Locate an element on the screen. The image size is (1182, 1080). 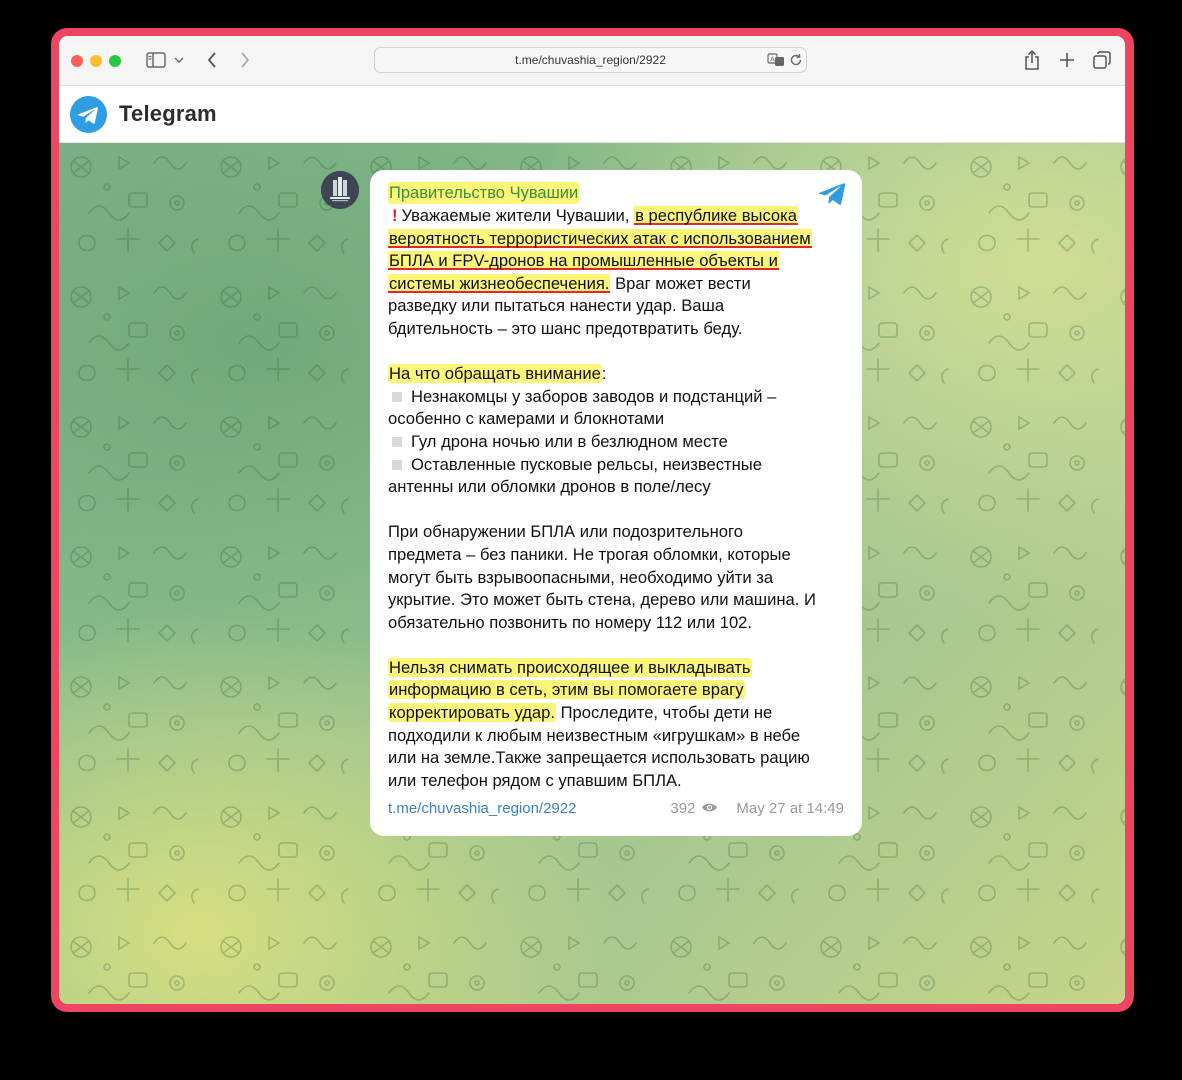
telegram-header: Telegram is located at coordinates (592, 114).